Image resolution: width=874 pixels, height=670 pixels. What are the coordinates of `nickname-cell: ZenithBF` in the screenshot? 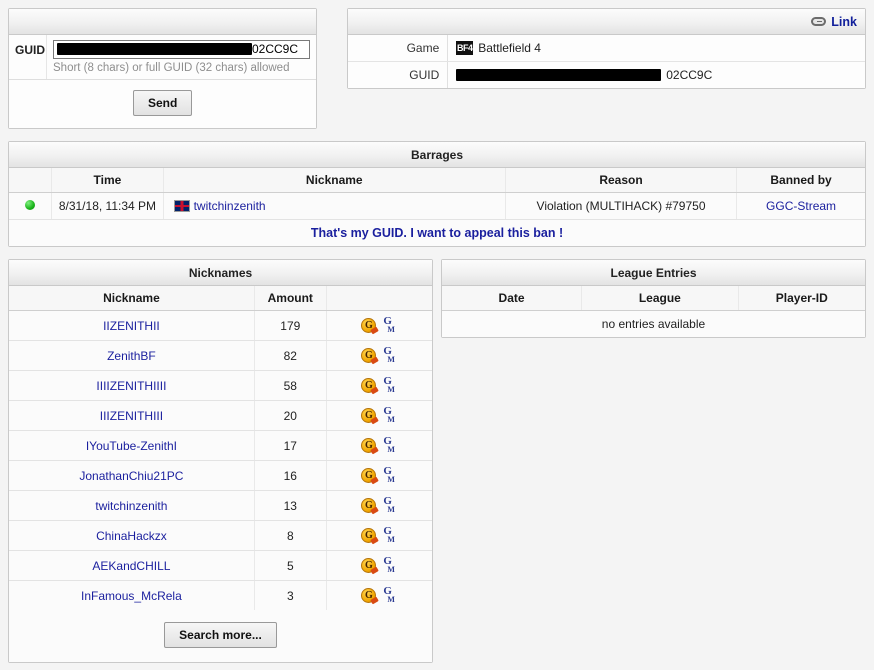 It's located at (132, 355).